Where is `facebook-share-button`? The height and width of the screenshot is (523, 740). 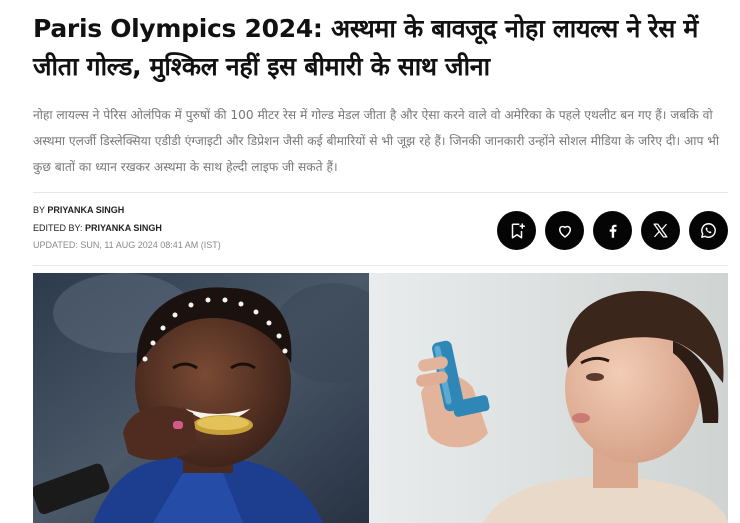 facebook-share-button is located at coordinates (612, 230).